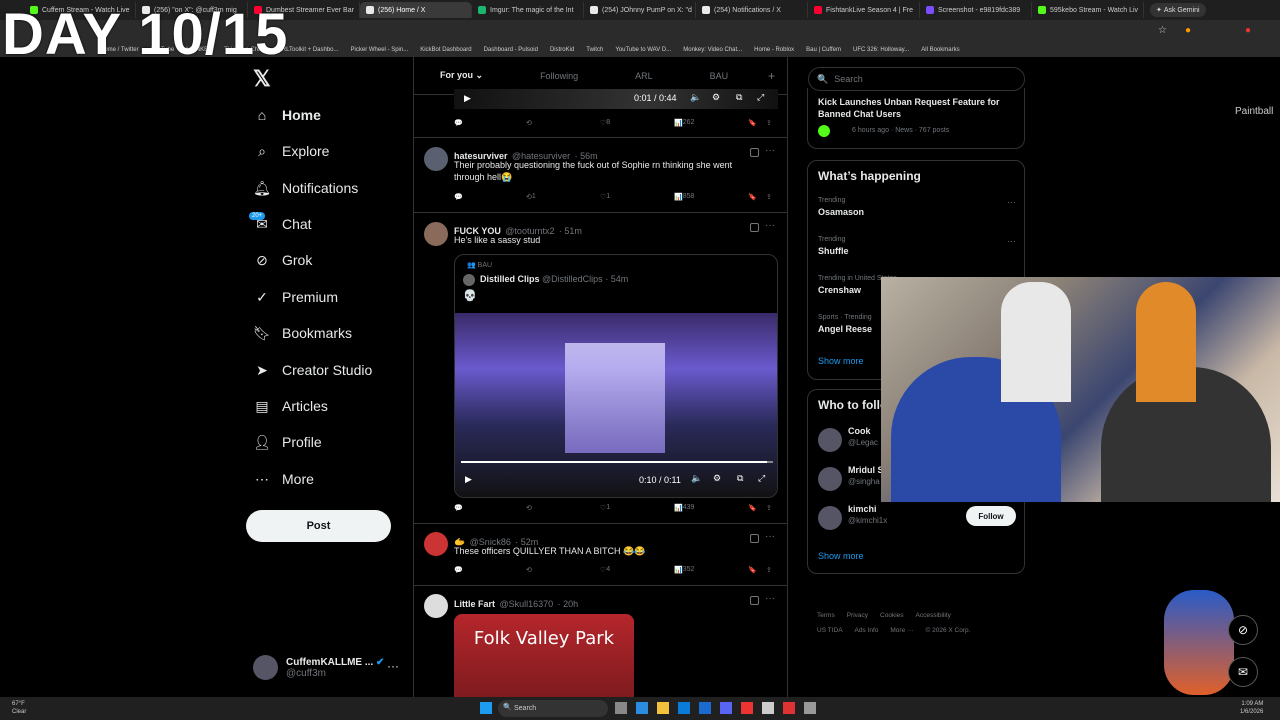 The width and height of the screenshot is (1280, 720). I want to click on nav-bookmarks: 🔖︎ Bookmarks, so click(302, 333).